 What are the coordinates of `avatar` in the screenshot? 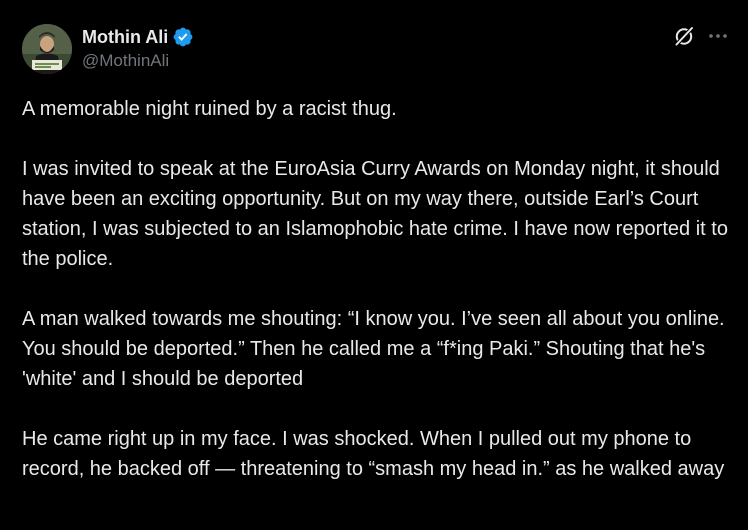 It's located at (47, 49).